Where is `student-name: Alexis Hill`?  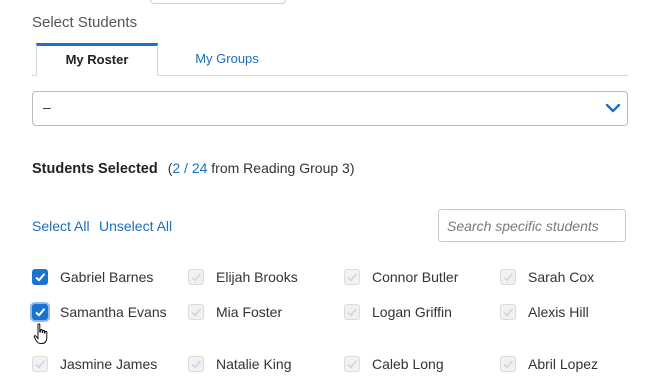 student-name: Alexis Hill is located at coordinates (558, 312).